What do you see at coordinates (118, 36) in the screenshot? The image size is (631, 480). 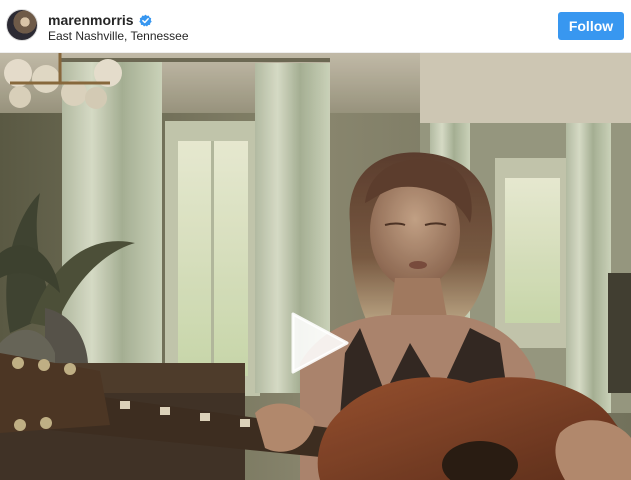 I see `location-link: East Nashville, Tennessee` at bounding box center [118, 36].